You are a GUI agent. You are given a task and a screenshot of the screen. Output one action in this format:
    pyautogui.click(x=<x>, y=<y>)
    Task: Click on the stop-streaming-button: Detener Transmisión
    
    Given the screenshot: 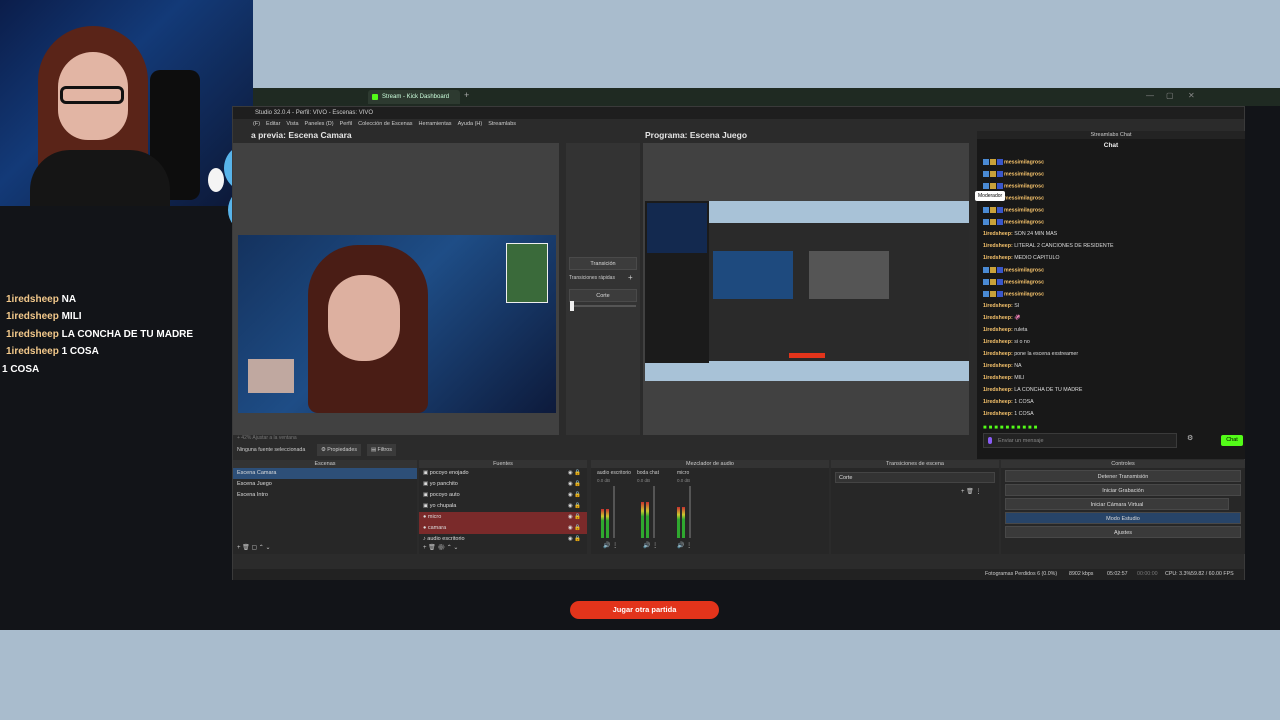 What is the action you would take?
    pyautogui.click(x=1123, y=476)
    